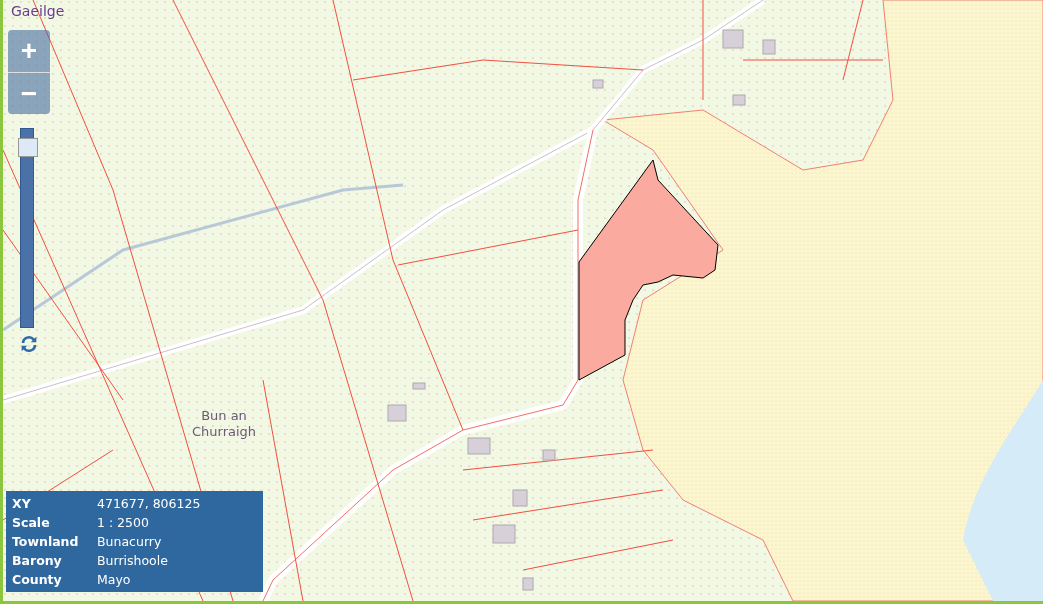 The width and height of the screenshot is (1043, 604). Describe the element at coordinates (37, 560) in the screenshot. I see `info-label: Barony` at that location.